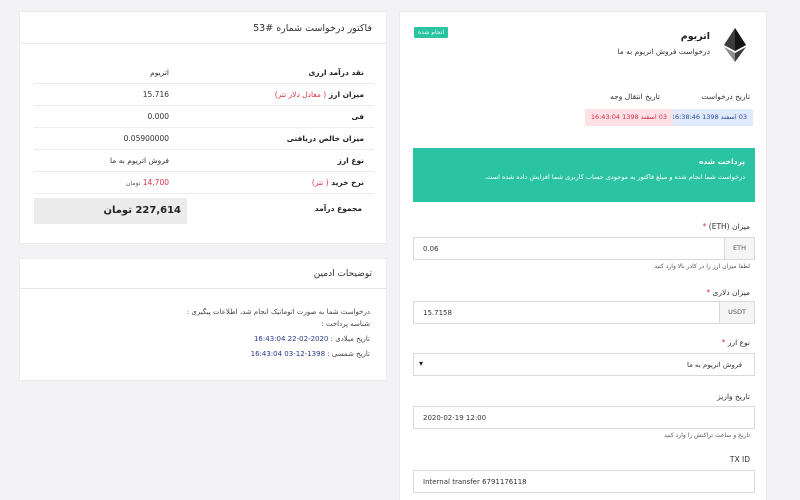 The width and height of the screenshot is (800, 500). Describe the element at coordinates (431, 32) in the screenshot. I see `status-badge: انجام شده` at that location.